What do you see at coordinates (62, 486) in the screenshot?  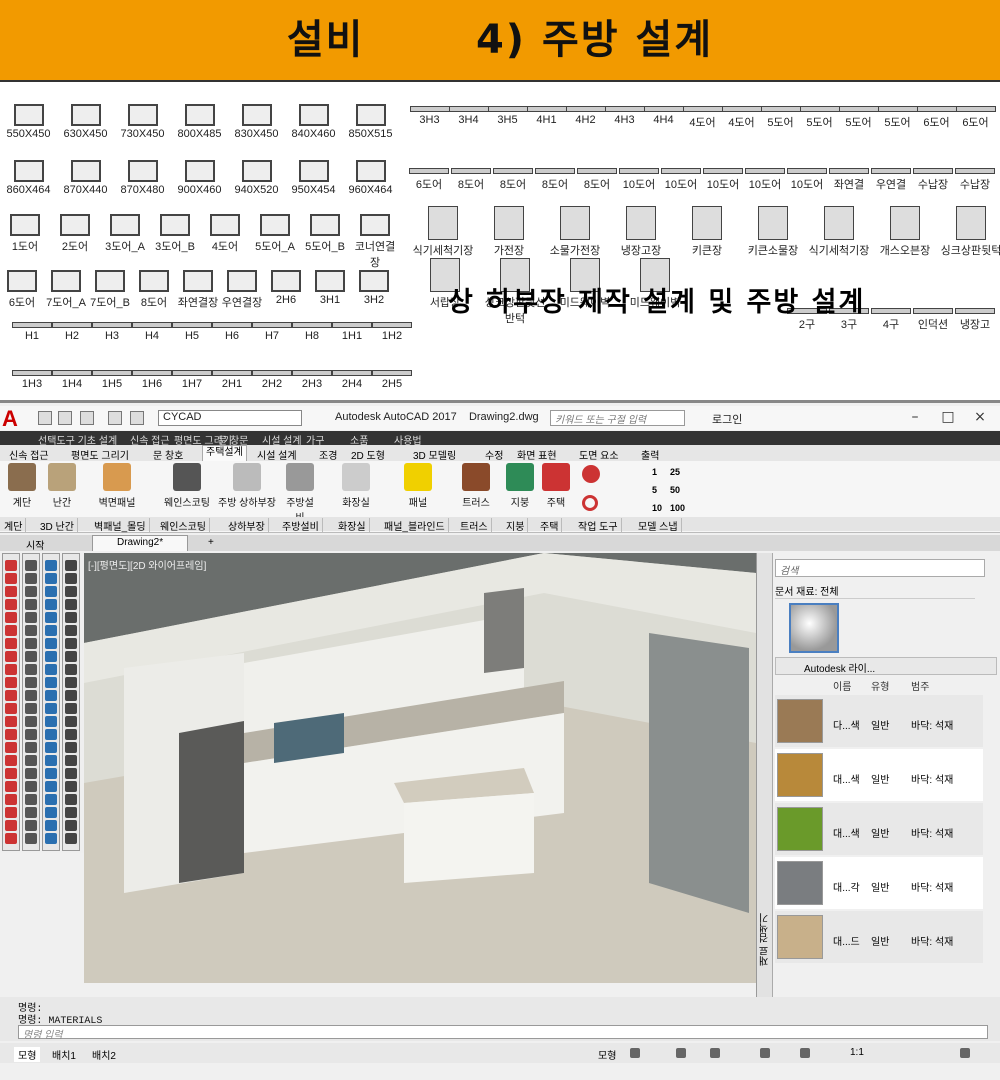 I see `ribbon-button: 난간` at bounding box center [62, 486].